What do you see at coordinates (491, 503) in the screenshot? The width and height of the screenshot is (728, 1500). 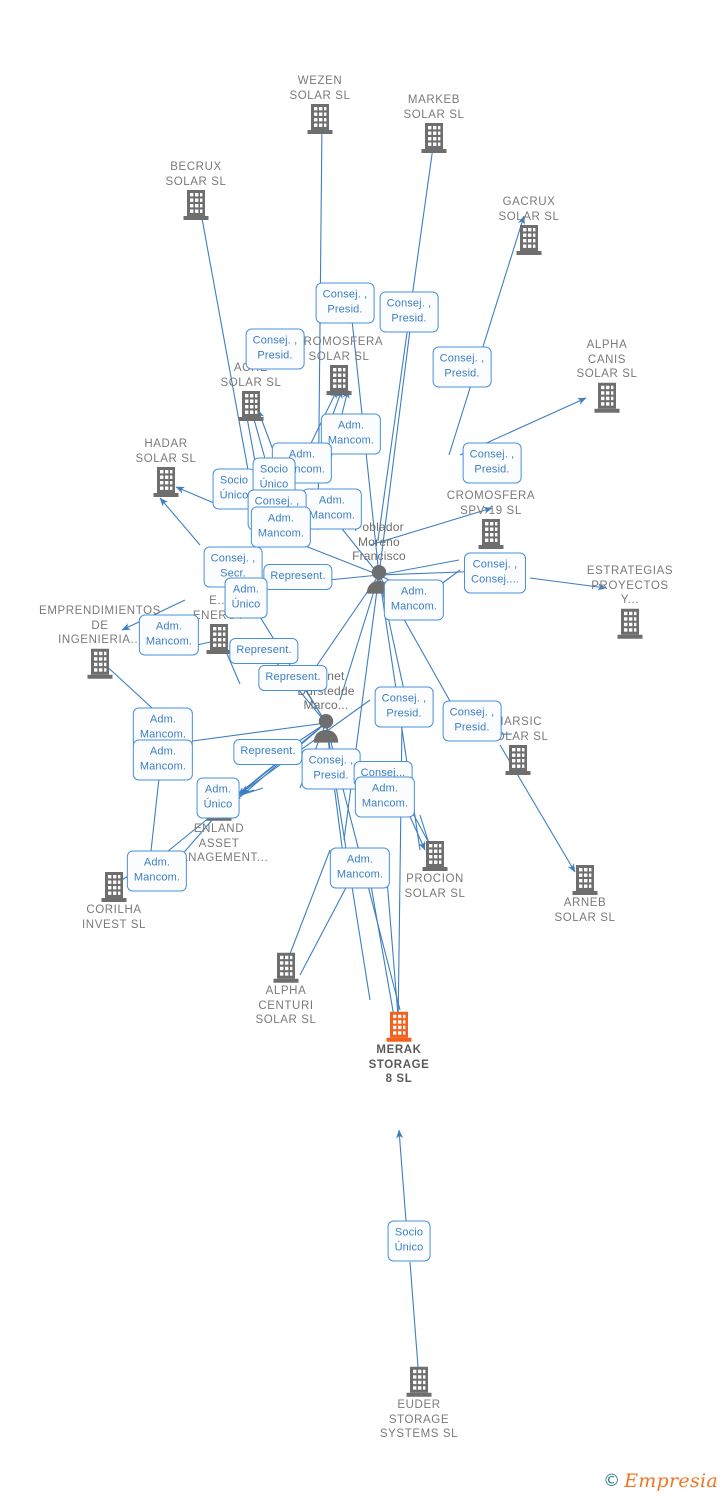 I see `company-name-label: CROMOSFERA SPV 19 SL` at bounding box center [491, 503].